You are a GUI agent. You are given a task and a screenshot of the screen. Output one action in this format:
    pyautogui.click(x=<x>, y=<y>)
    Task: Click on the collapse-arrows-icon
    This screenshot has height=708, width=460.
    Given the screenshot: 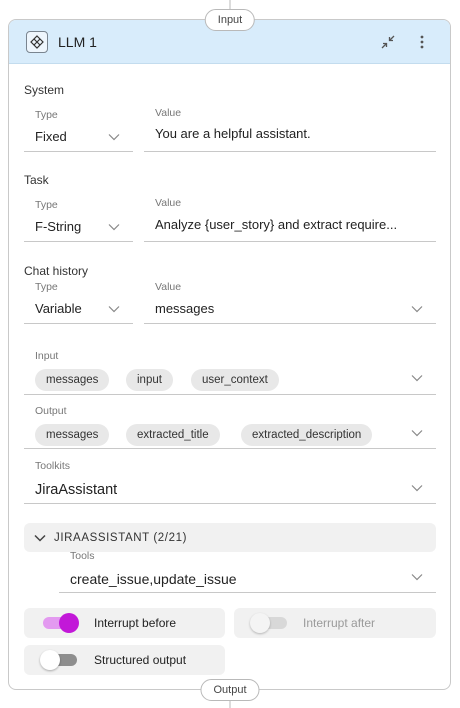 What is the action you would take?
    pyautogui.click(x=388, y=42)
    